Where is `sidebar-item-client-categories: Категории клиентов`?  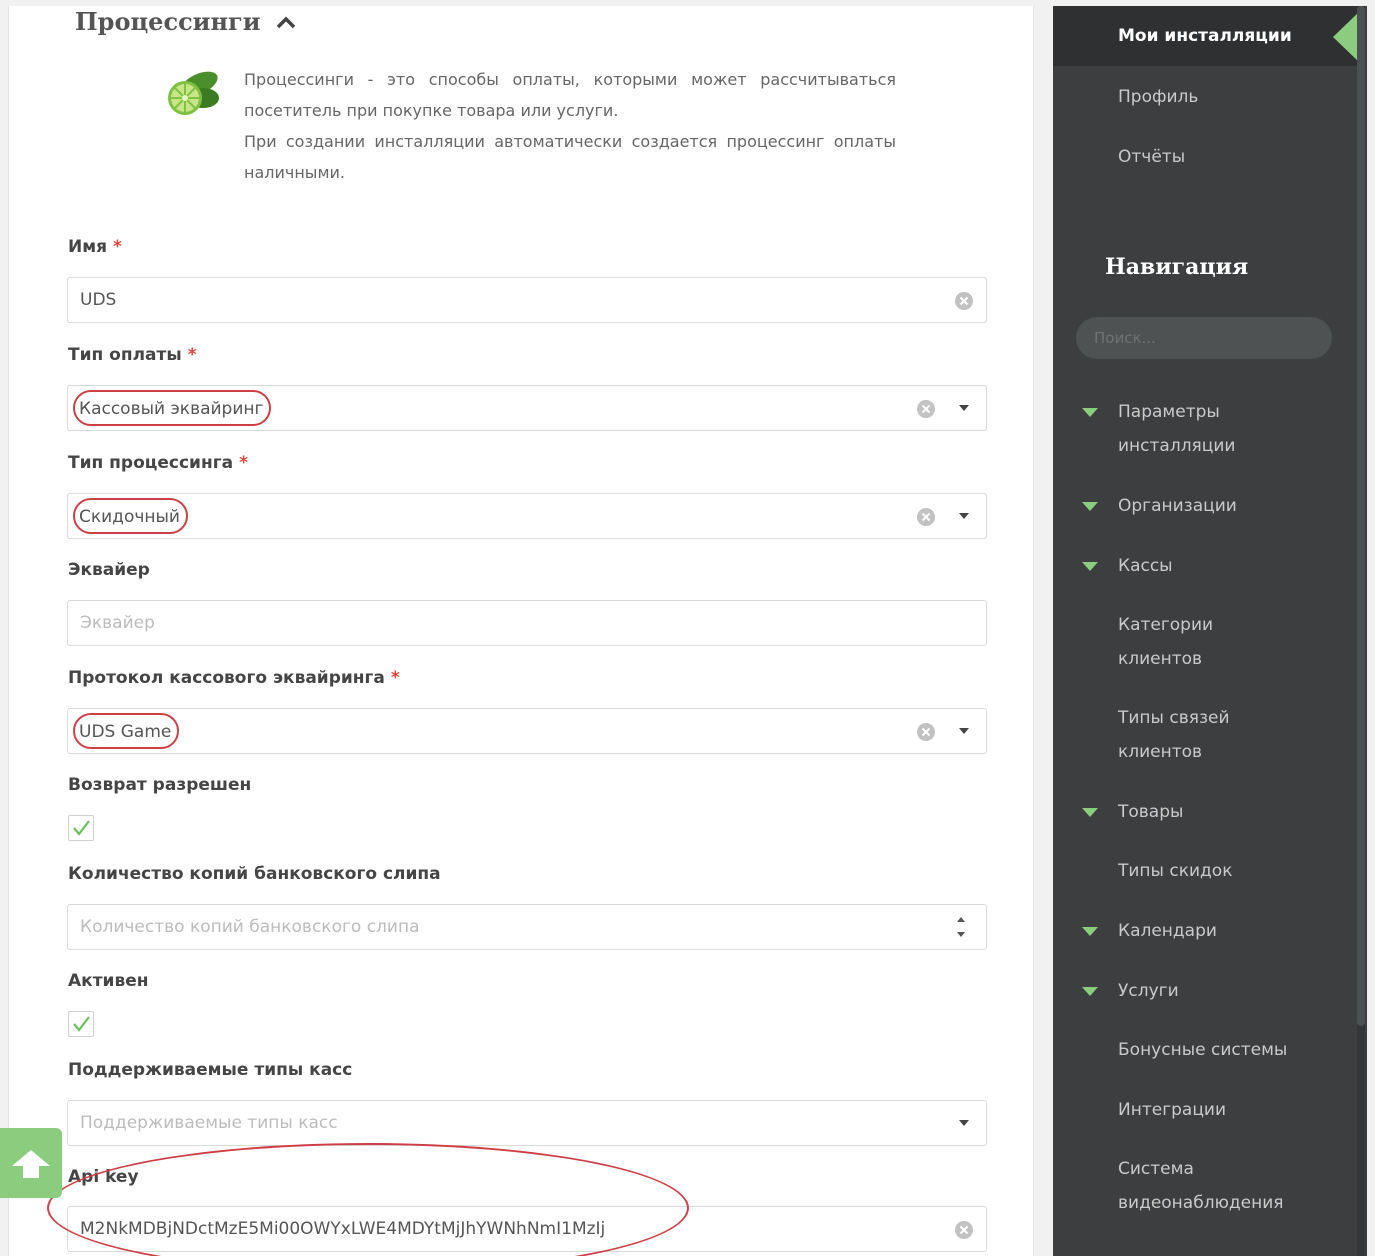 sidebar-item-client-categories: Категории клиентов is located at coordinates (1165, 642).